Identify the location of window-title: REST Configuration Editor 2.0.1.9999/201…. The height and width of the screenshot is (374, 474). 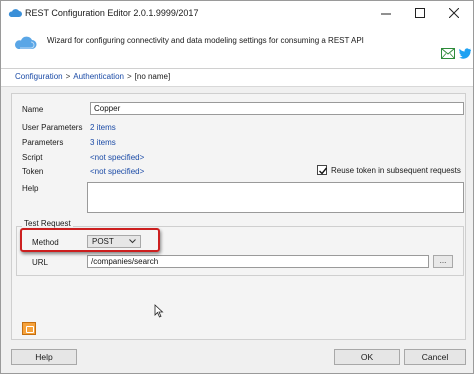
(112, 13).